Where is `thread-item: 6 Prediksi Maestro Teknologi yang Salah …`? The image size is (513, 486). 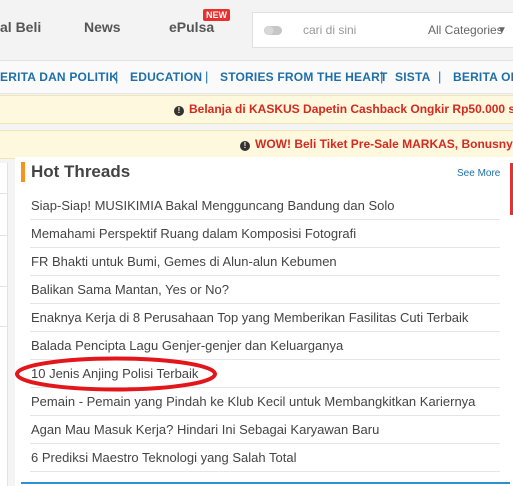 thread-item: 6 Prediksi Maestro Teknologi yang Salah … is located at coordinates (265, 458).